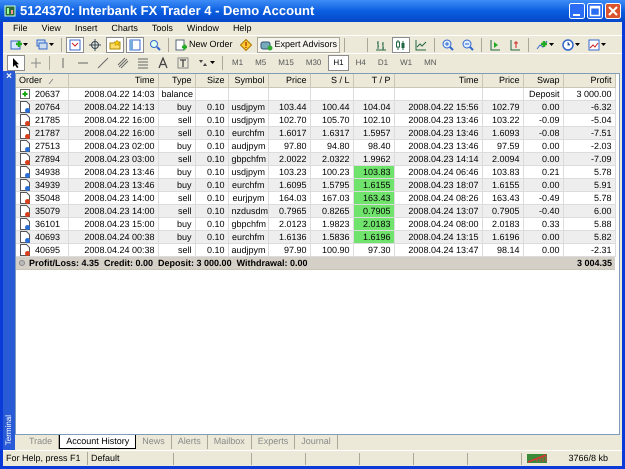 Image resolution: width=625 pixels, height=469 pixels. Describe the element at coordinates (51, 28) in the screenshot. I see `menu-item: View` at that location.